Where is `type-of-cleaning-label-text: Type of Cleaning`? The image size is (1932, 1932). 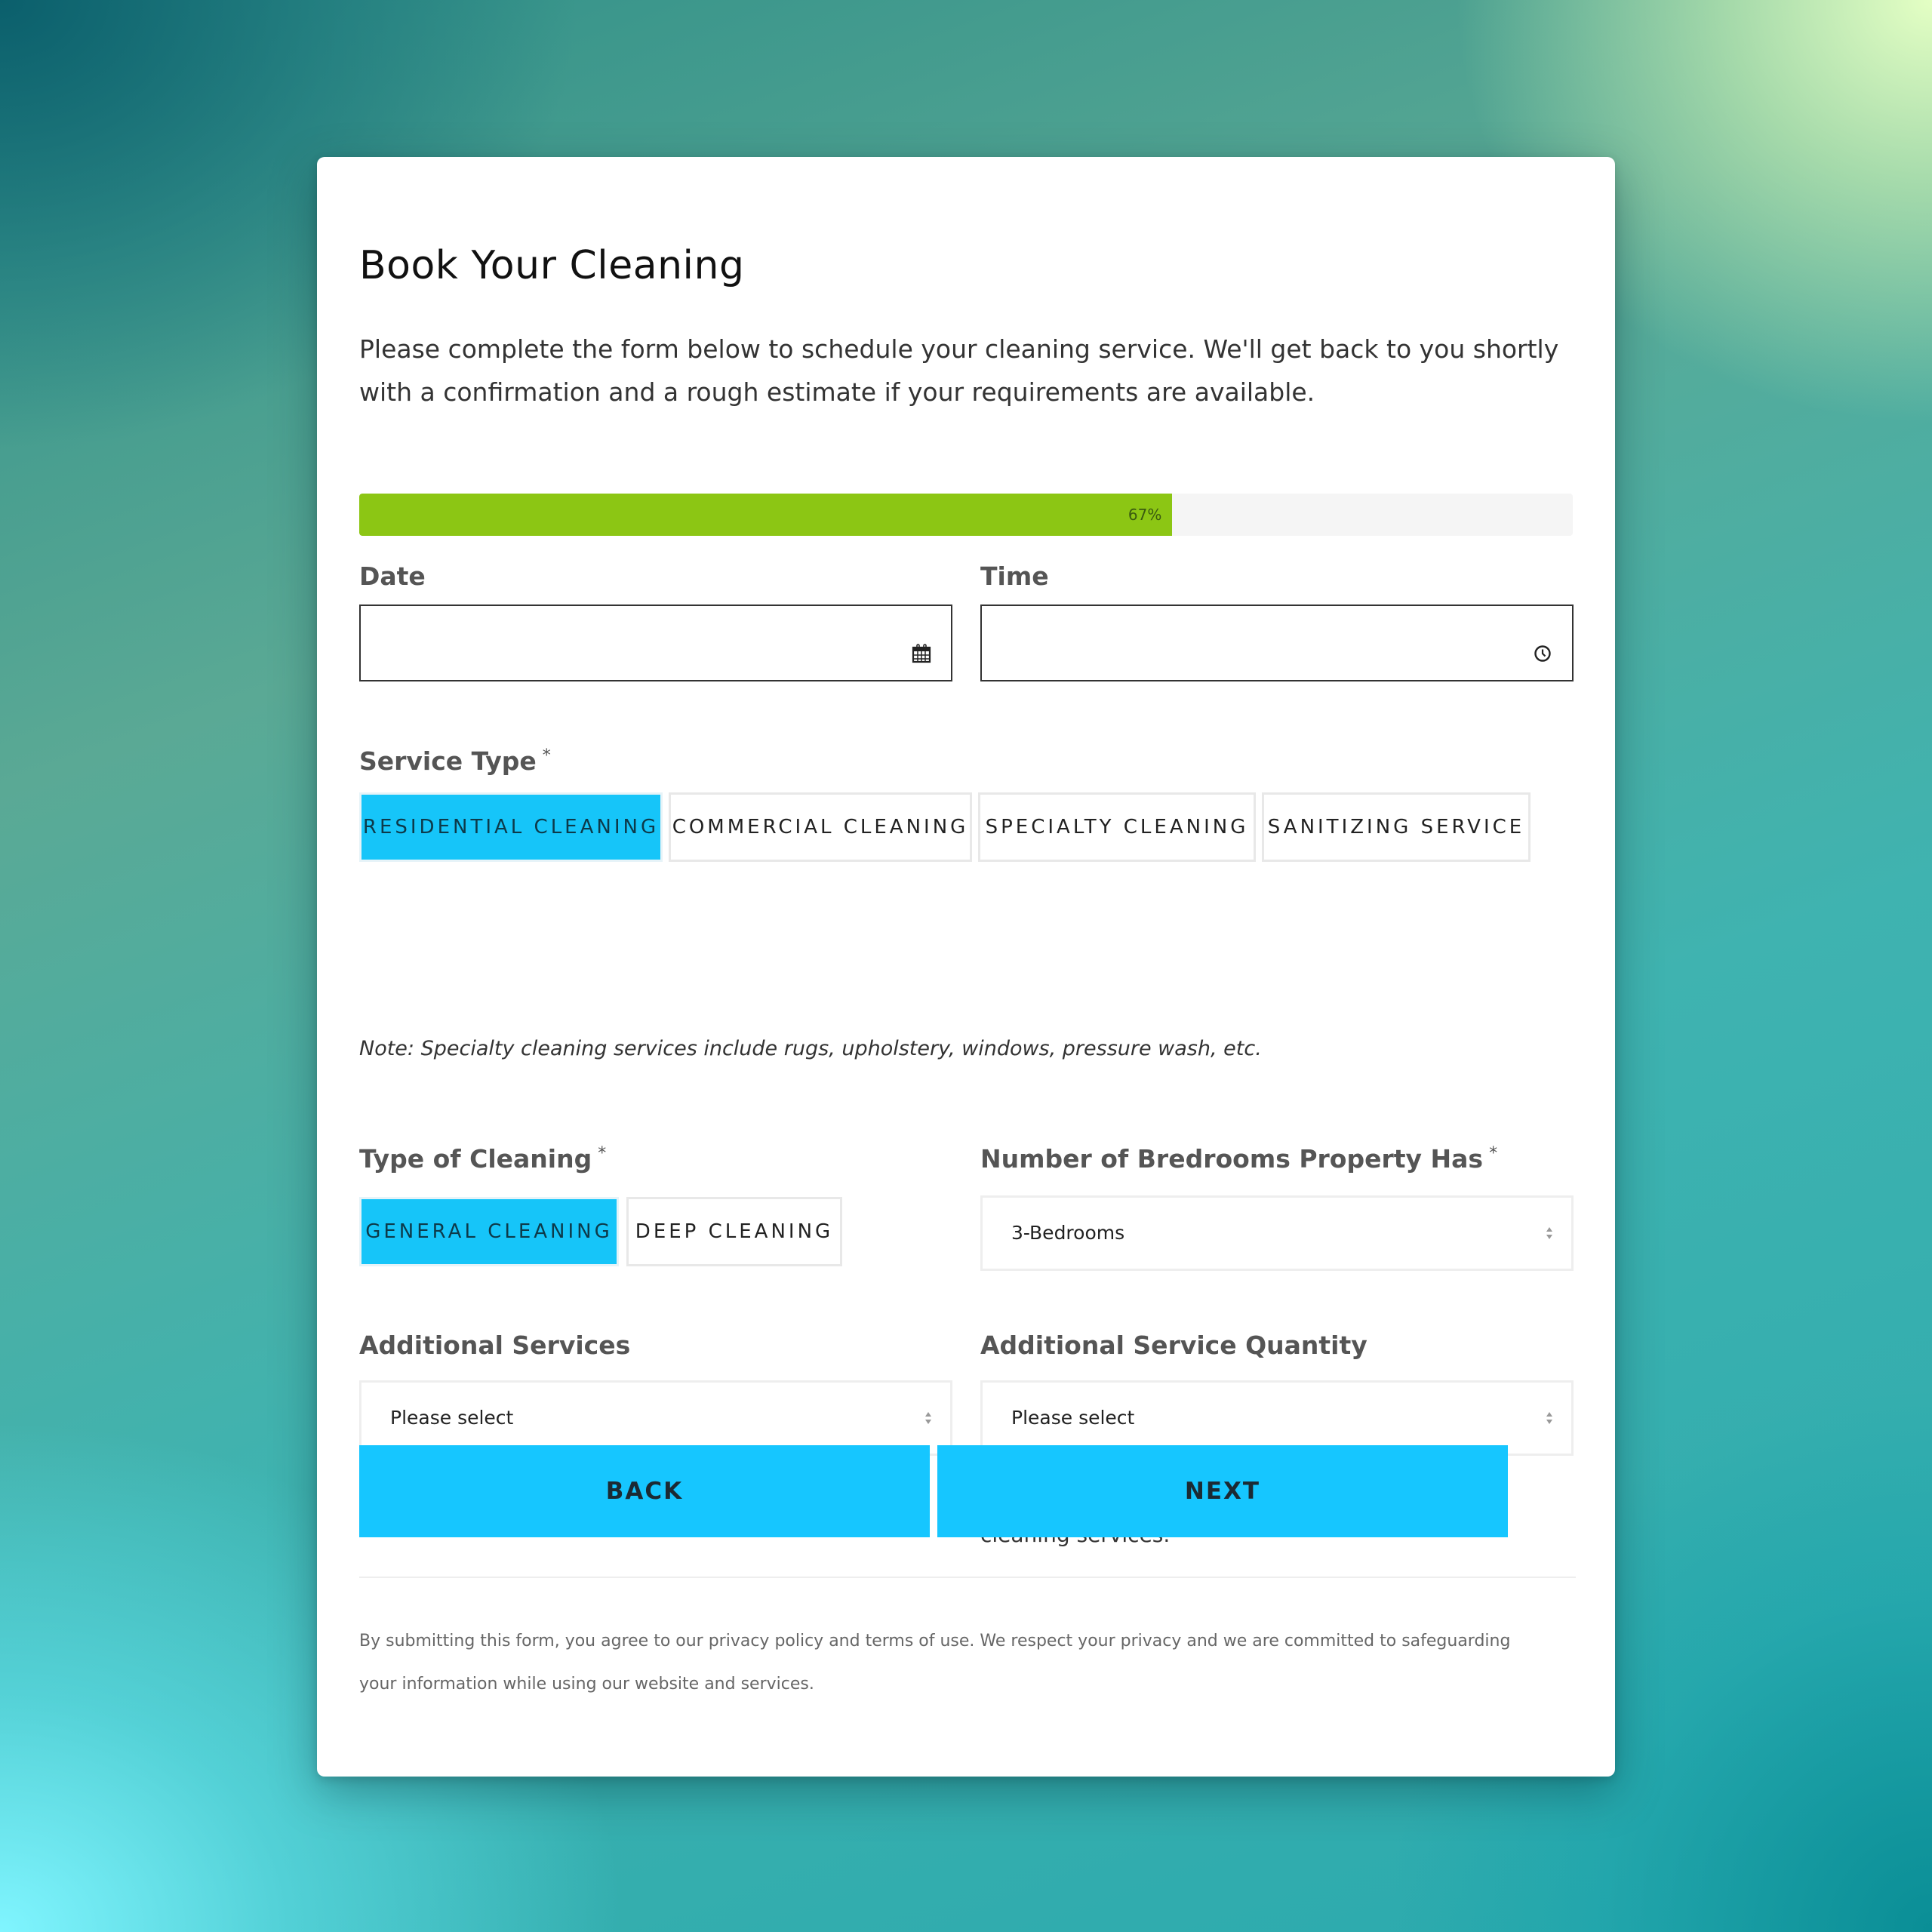
type-of-cleaning-label-text: Type of Cleaning is located at coordinates (475, 1159).